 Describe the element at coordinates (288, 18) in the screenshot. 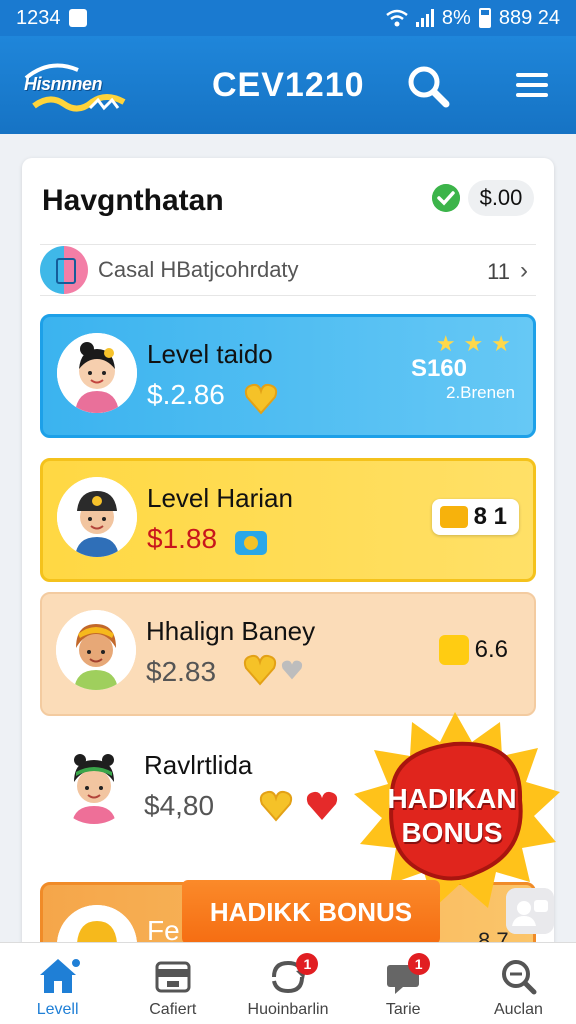

I see `status-bar: 1234 8% 889 24` at that location.